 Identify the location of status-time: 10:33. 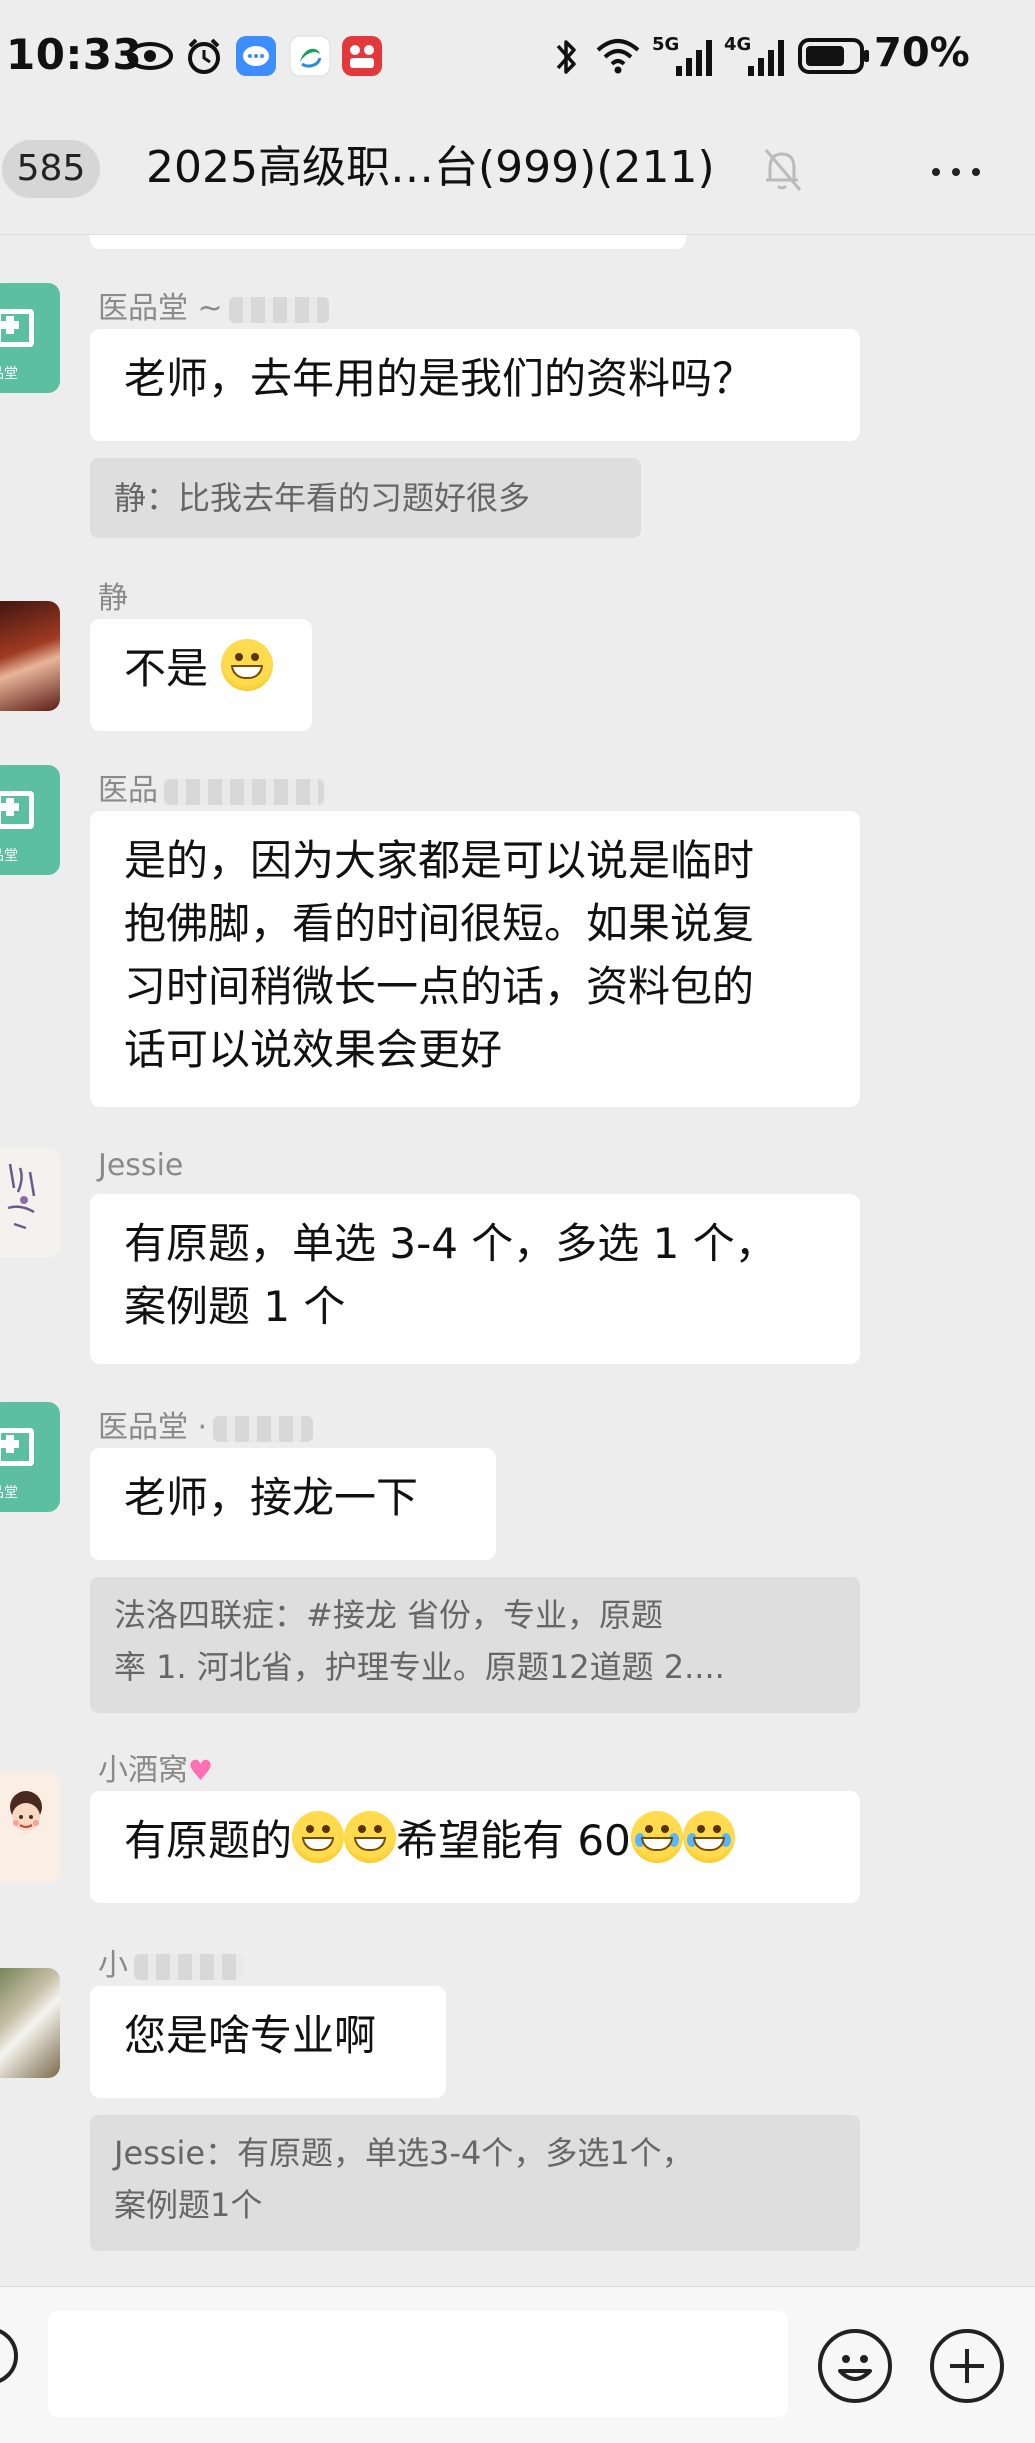
(74, 54).